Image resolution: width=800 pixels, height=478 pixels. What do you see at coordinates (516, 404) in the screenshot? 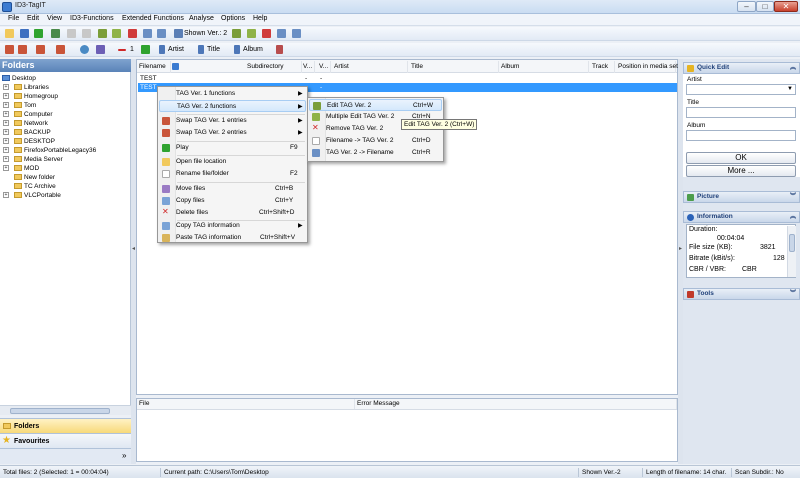
I see `col-error-message: Error Message` at bounding box center [516, 404].